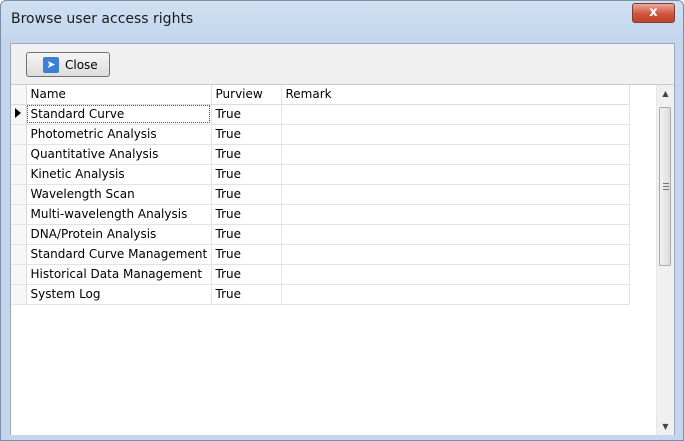 The width and height of the screenshot is (684, 441). What do you see at coordinates (665, 426) in the screenshot?
I see `scroll-down-arrow-icon: ▼` at bounding box center [665, 426].